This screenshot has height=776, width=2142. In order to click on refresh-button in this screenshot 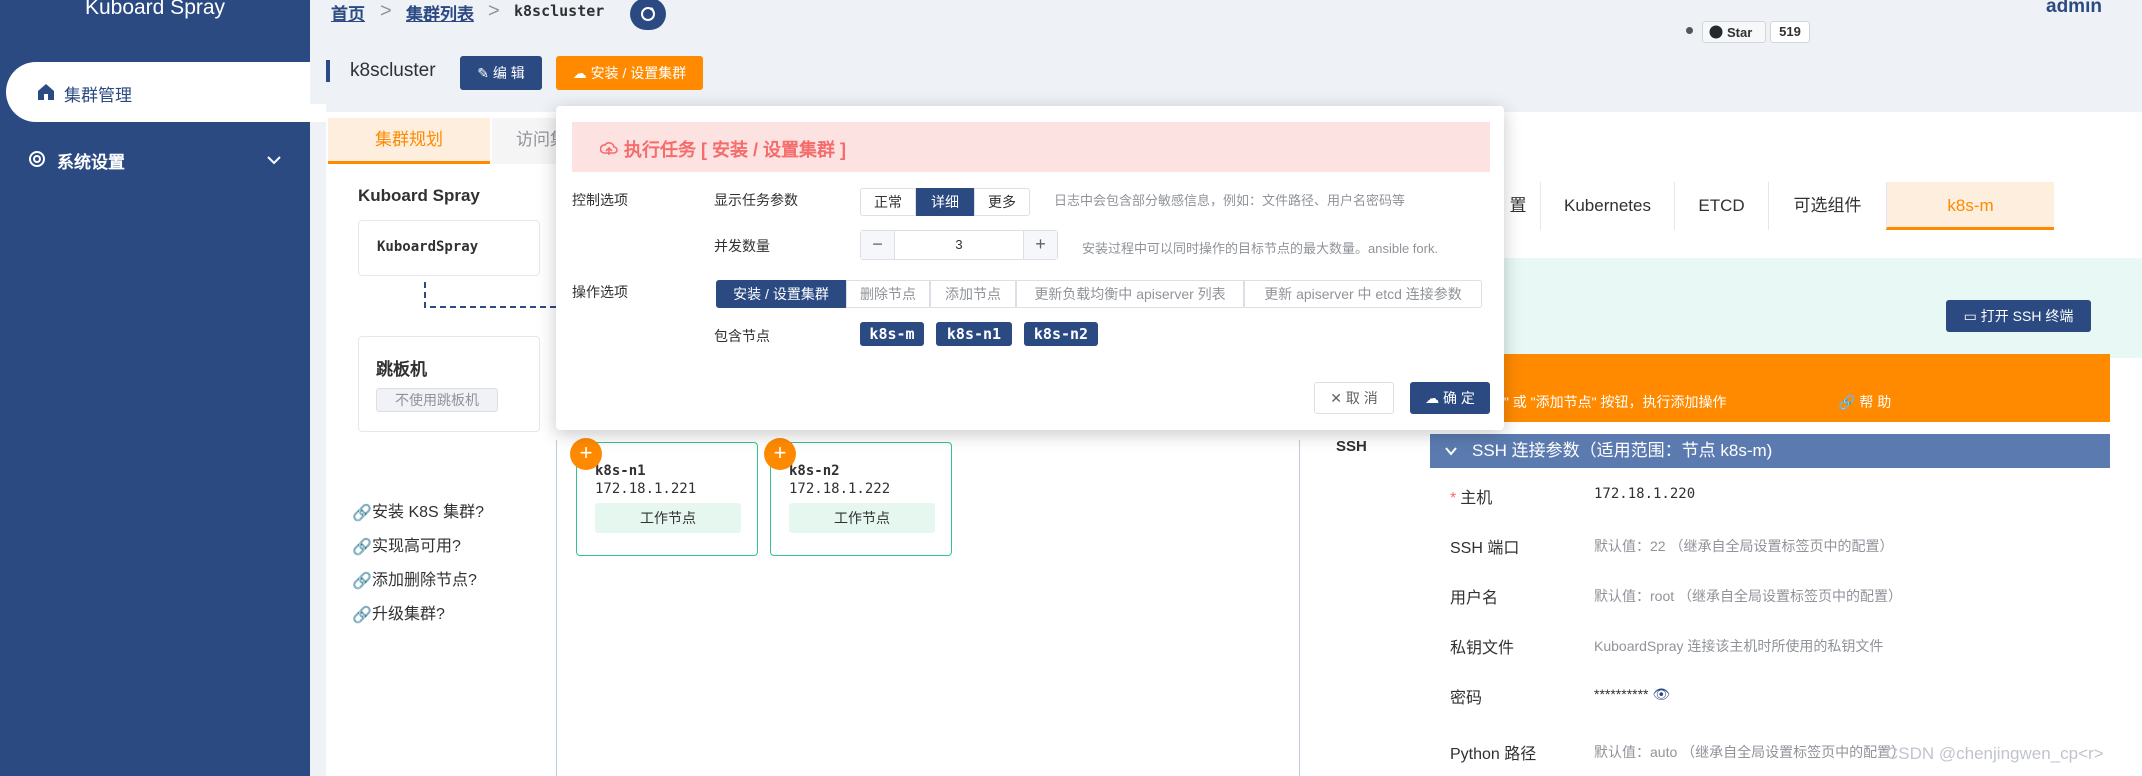, I will do `click(648, 15)`.